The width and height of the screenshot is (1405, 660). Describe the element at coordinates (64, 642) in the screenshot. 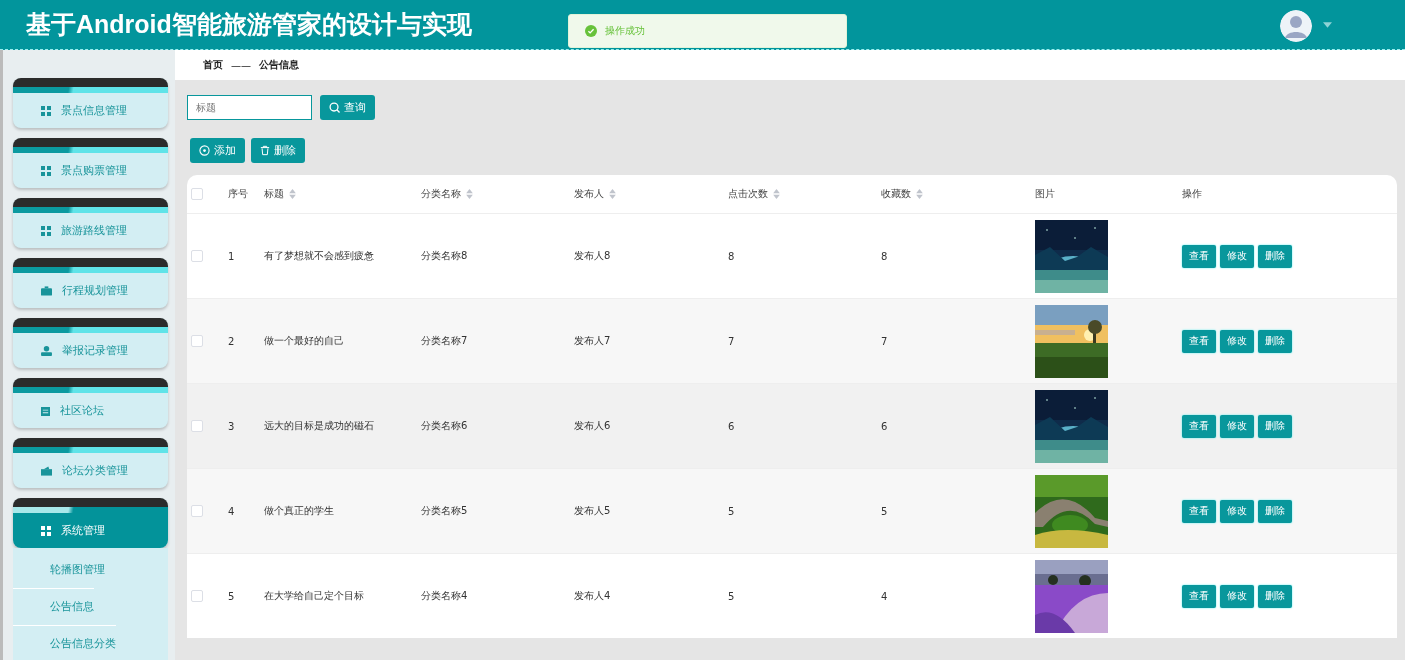

I see `submenu-item: 公告信息分类` at that location.